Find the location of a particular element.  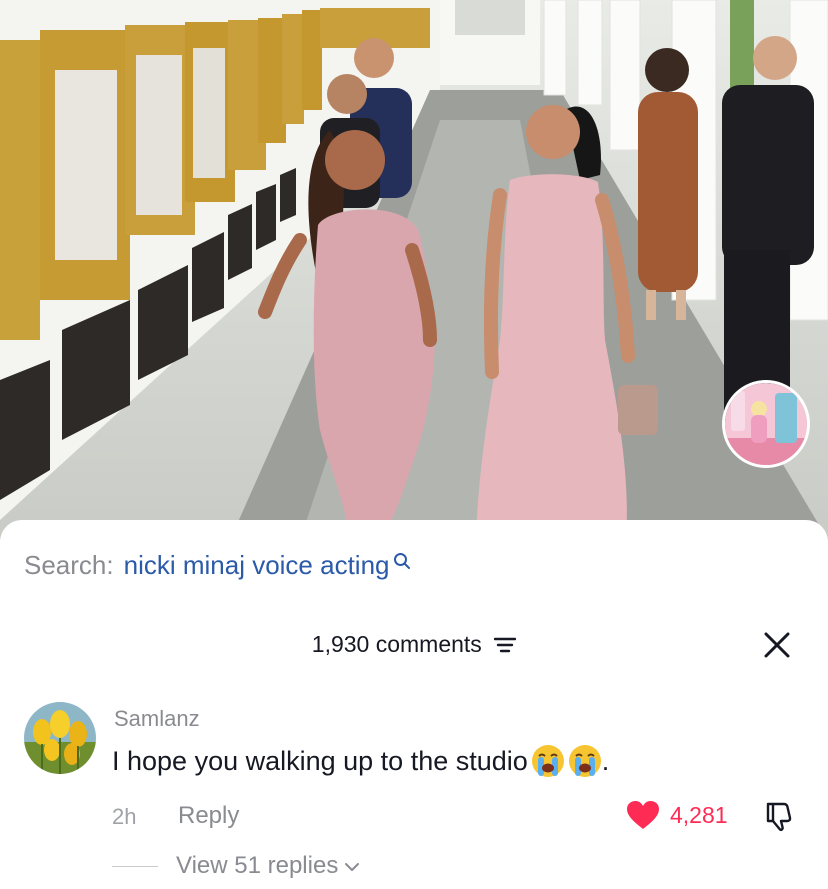

album-cover-thumbnail is located at coordinates (766, 424).